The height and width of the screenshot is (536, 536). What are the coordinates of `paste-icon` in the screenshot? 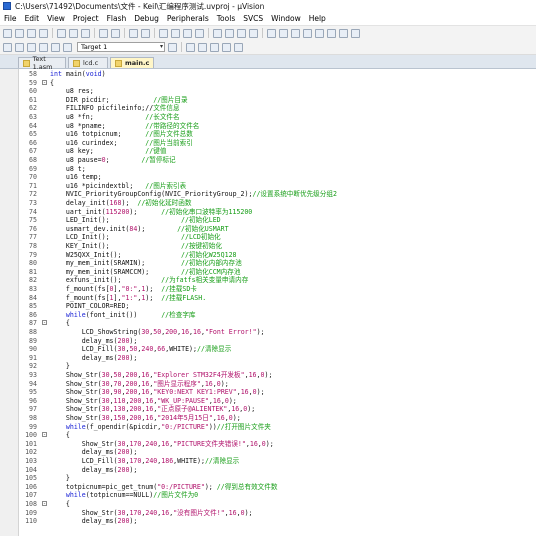 It's located at (85, 33).